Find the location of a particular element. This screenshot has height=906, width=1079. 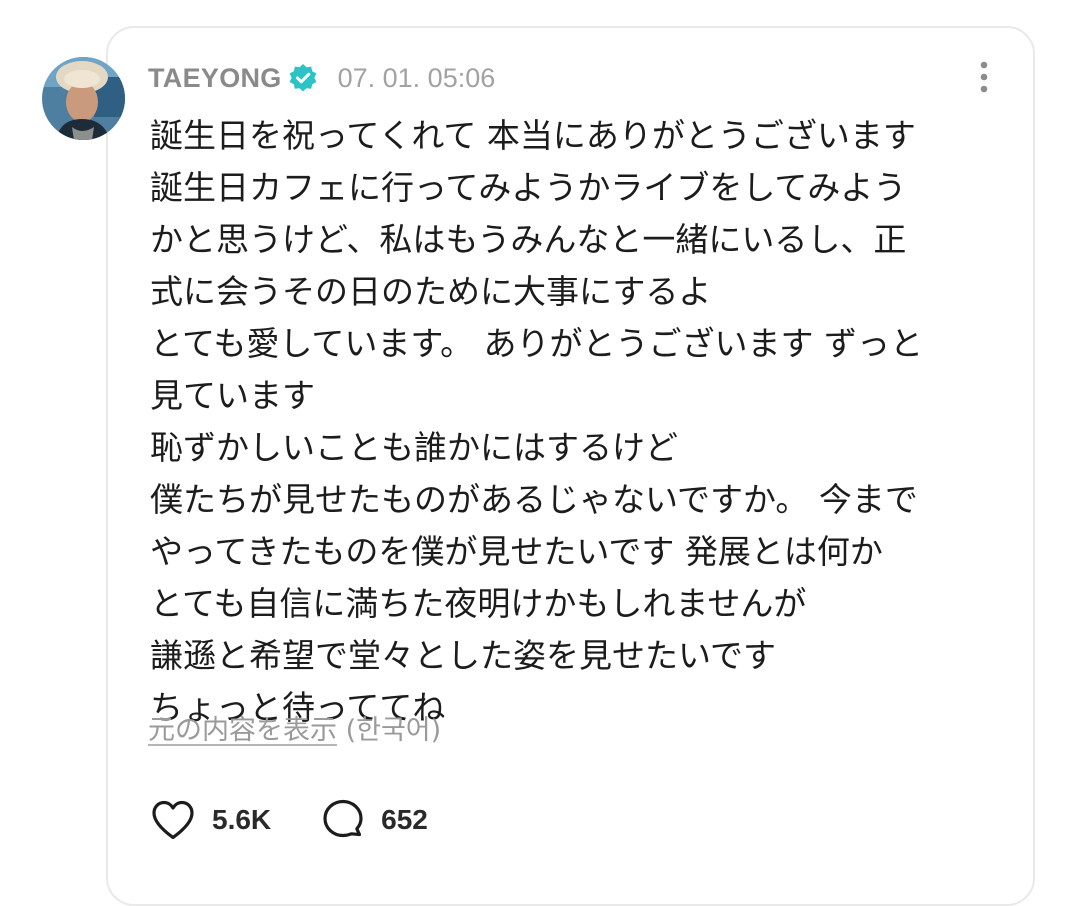

post-body-line: 誕生日カフェに行ってみようかライブをしてみよう is located at coordinates (528, 187).